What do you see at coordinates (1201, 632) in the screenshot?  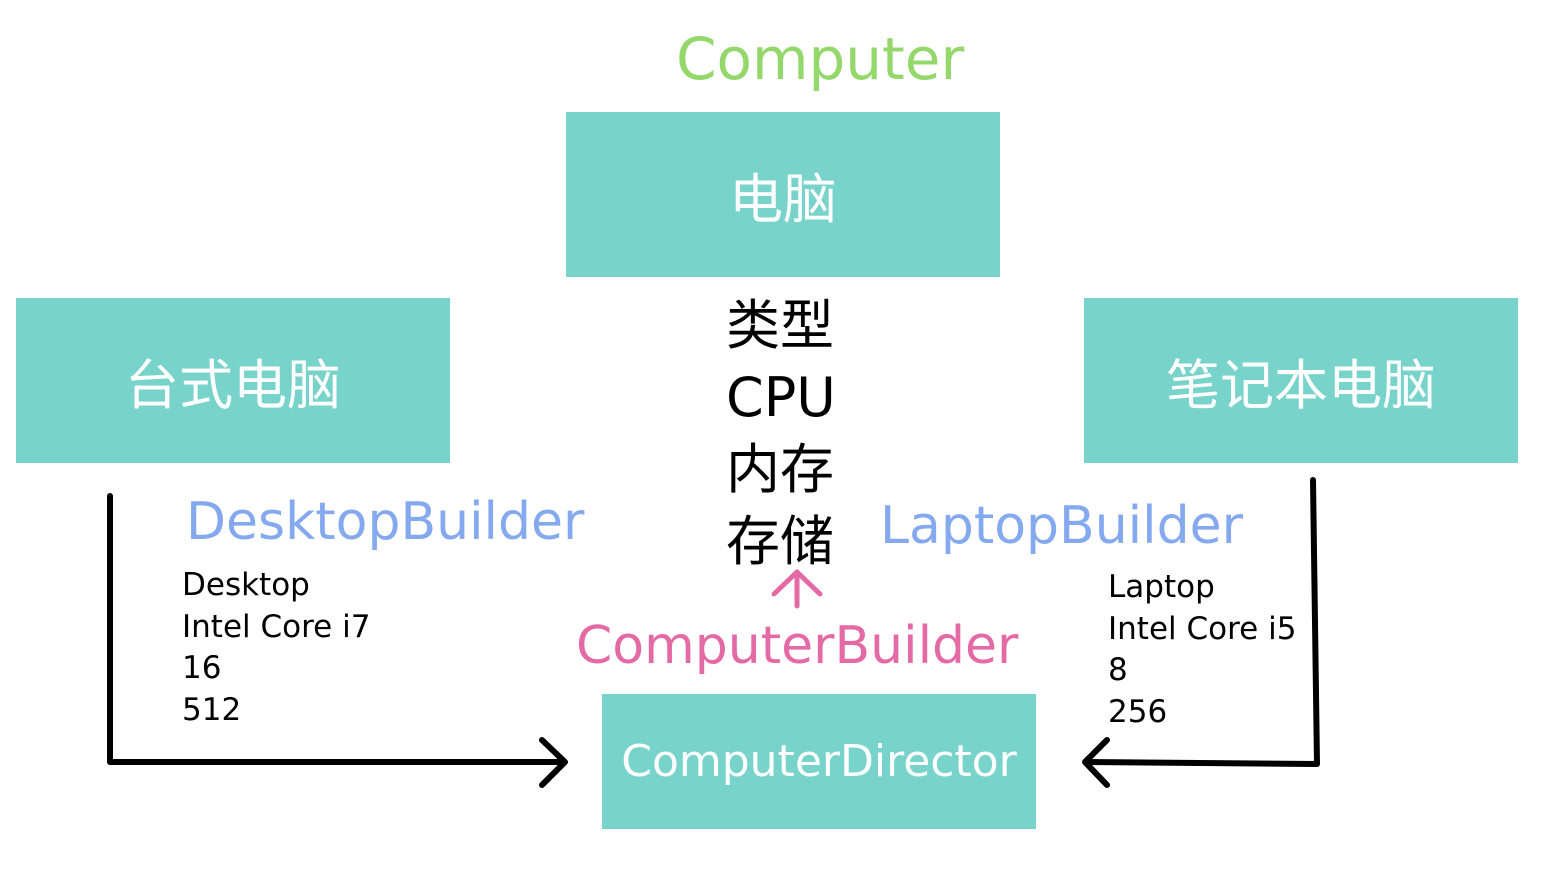 I see `laptop-to-director-arrow` at bounding box center [1201, 632].